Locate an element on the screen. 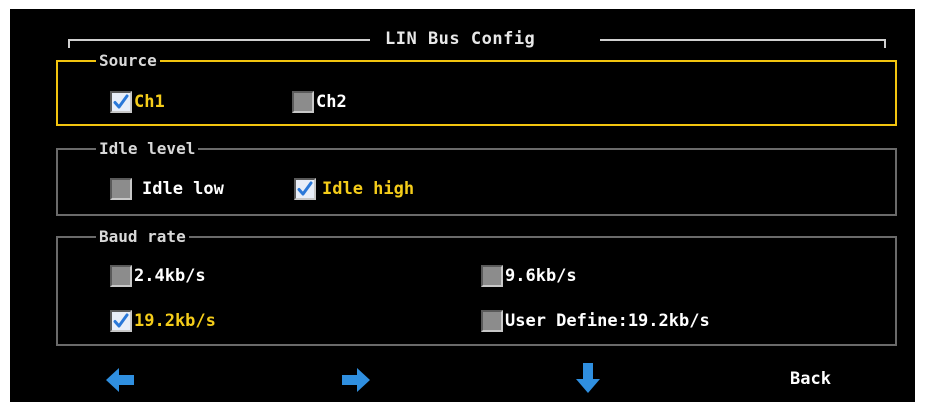 This screenshot has width=925, height=411. title-rule-left is located at coordinates (219, 40).